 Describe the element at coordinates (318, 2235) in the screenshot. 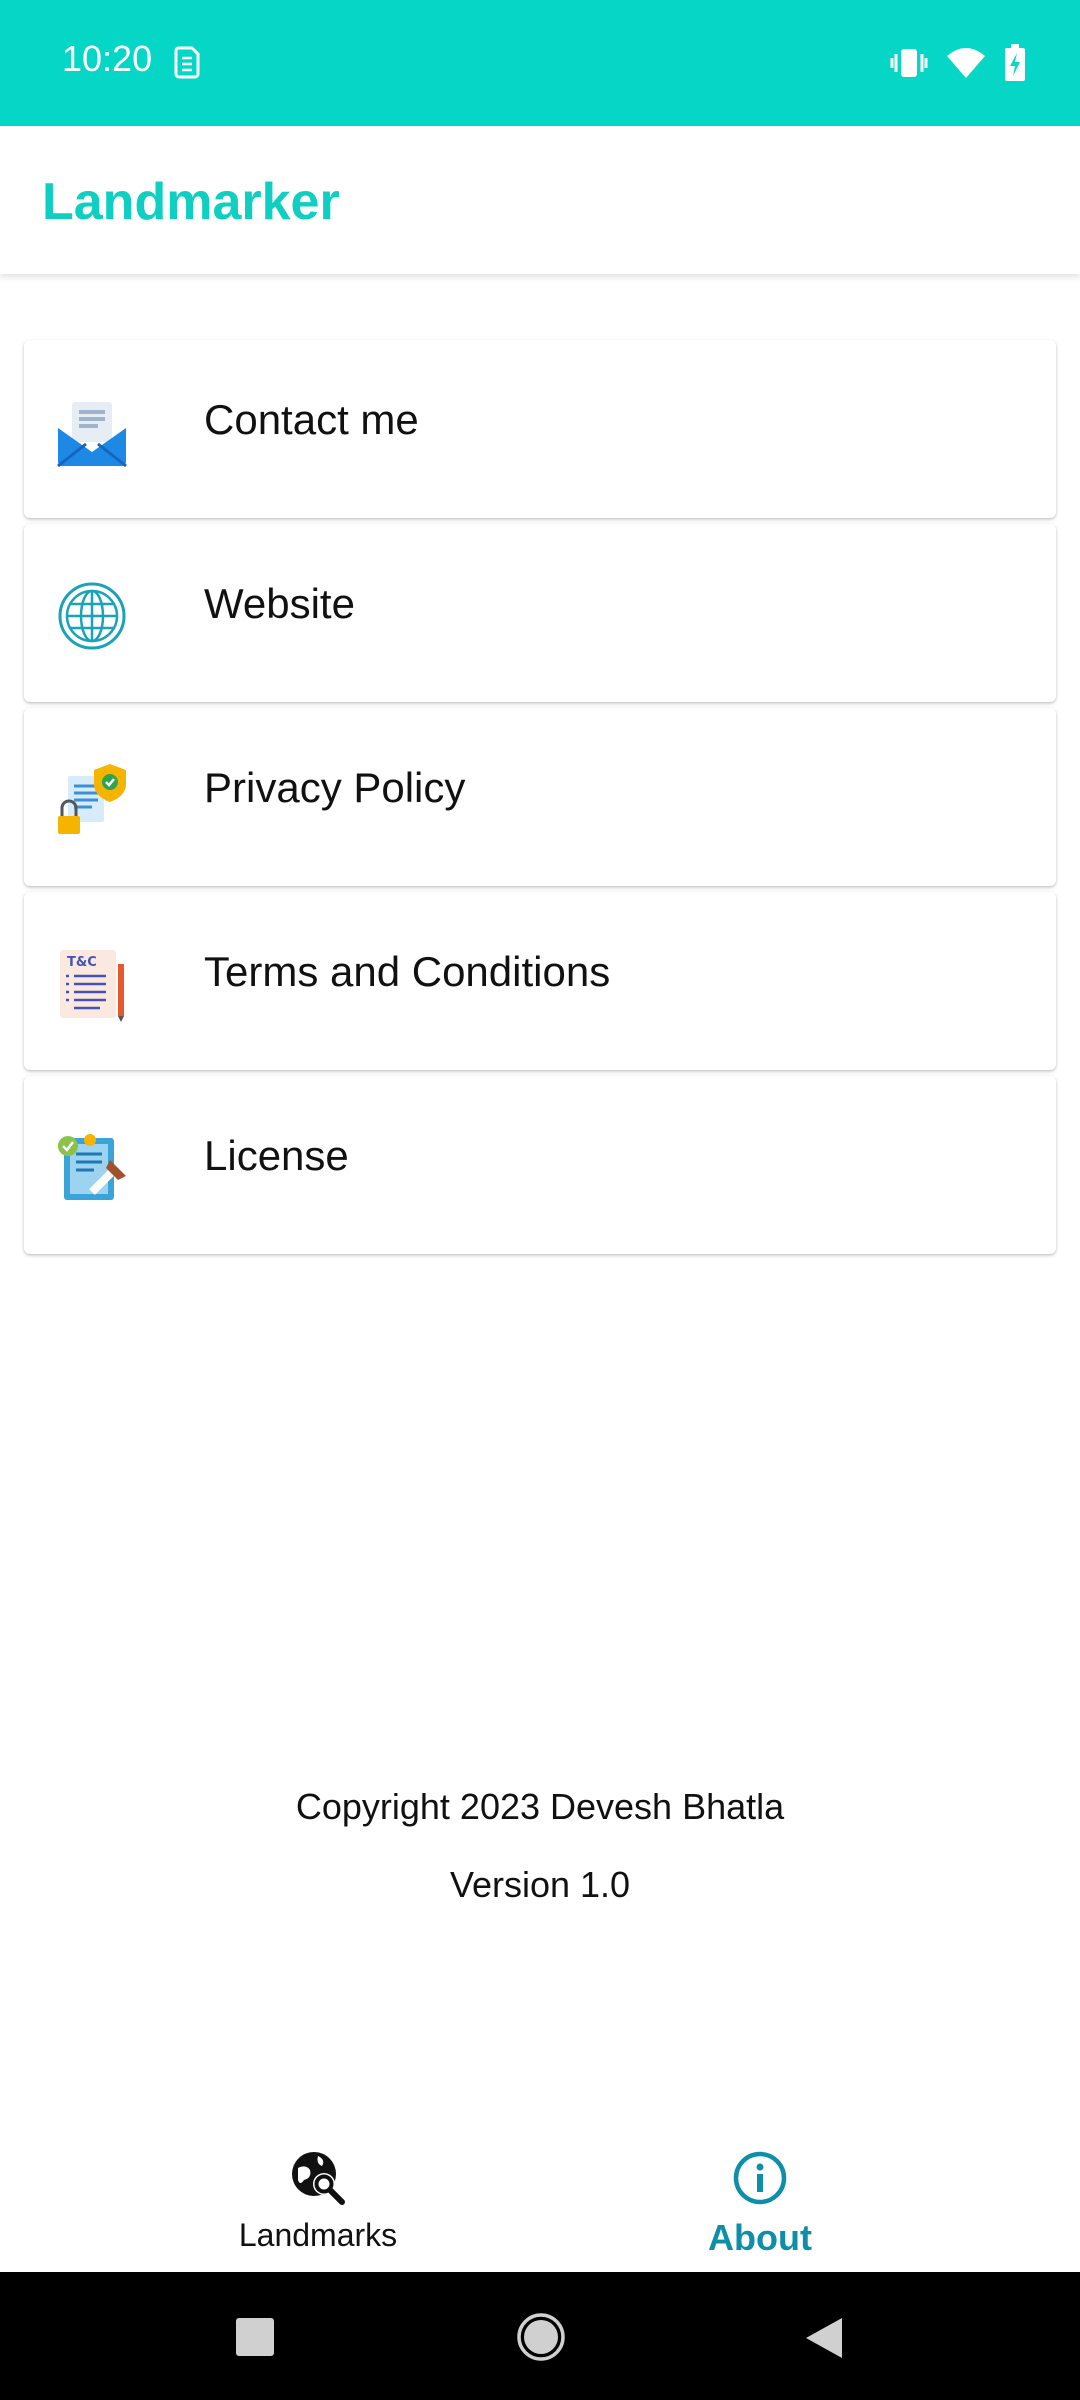

I see `nav-label: Landmarks` at that location.